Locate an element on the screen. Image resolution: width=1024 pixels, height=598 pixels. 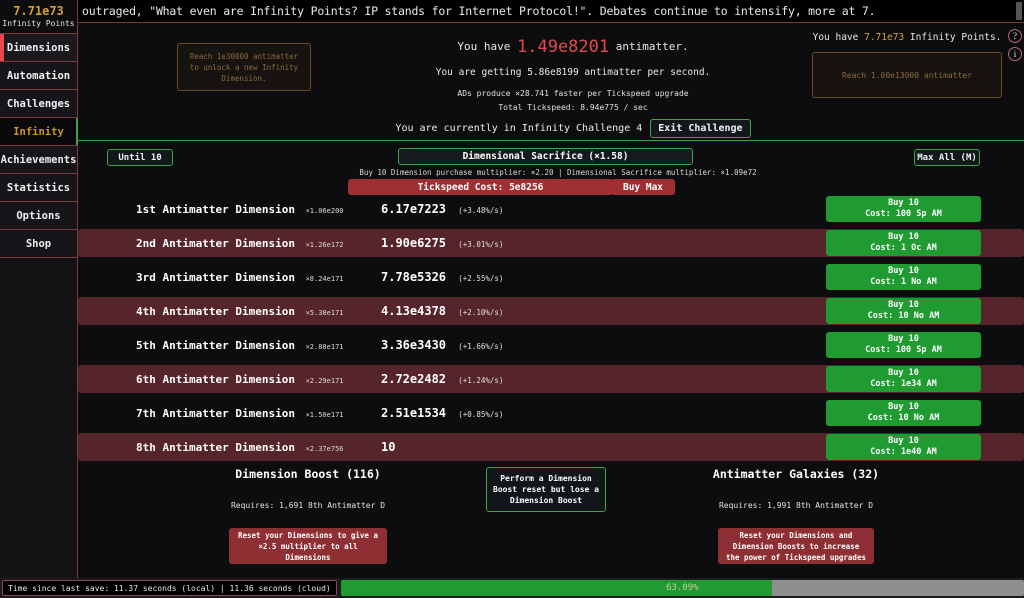
sidebar-item-challenges: Challenges is located at coordinates (38, 104).